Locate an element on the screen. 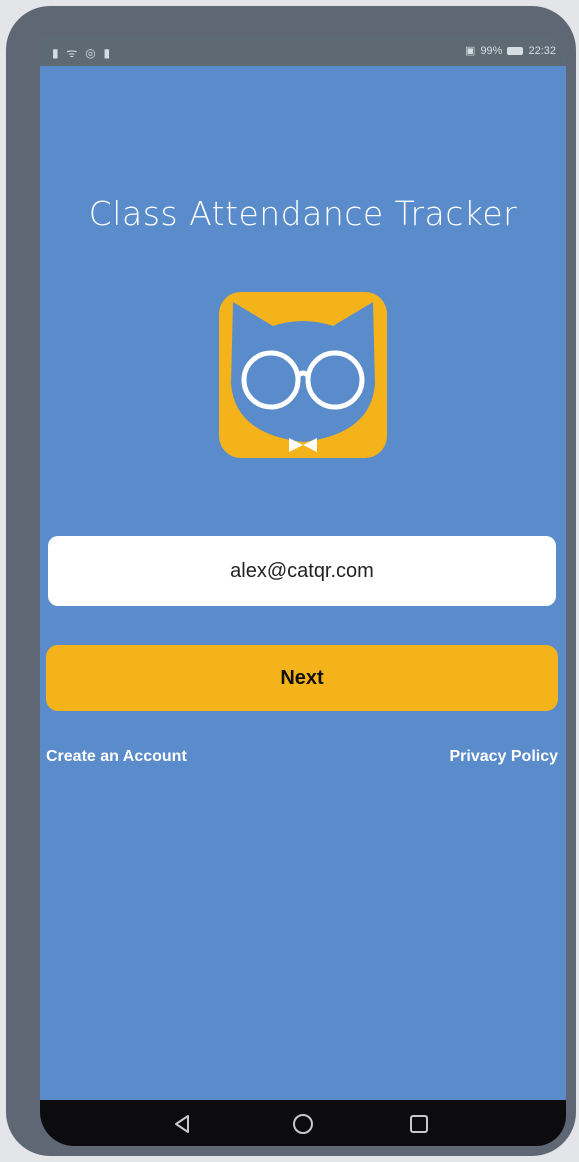  recents-icon is located at coordinates (419, 1124).